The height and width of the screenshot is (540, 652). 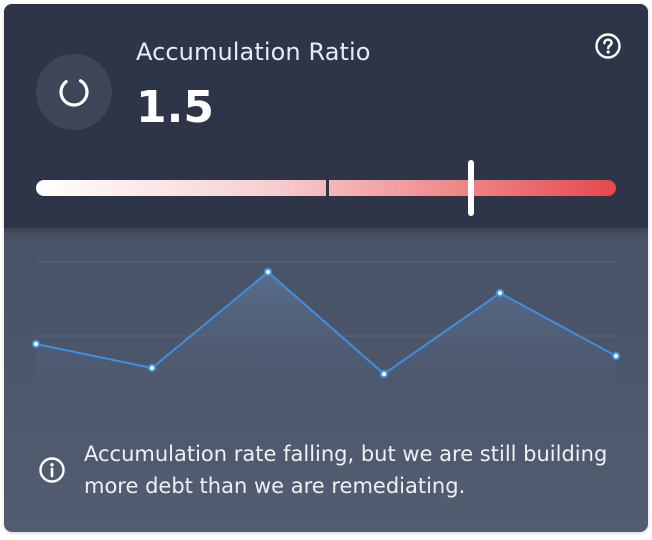 I want to click on widget-title: Accumulation Ratio, so click(x=253, y=52).